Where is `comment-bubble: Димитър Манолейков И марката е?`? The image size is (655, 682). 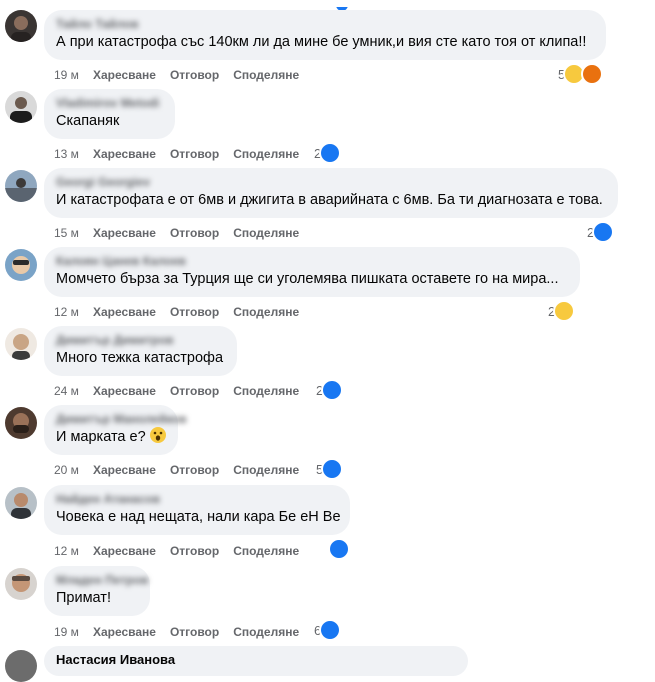
comment-bubble: Димитър Манолейков И марката е? is located at coordinates (115, 430).